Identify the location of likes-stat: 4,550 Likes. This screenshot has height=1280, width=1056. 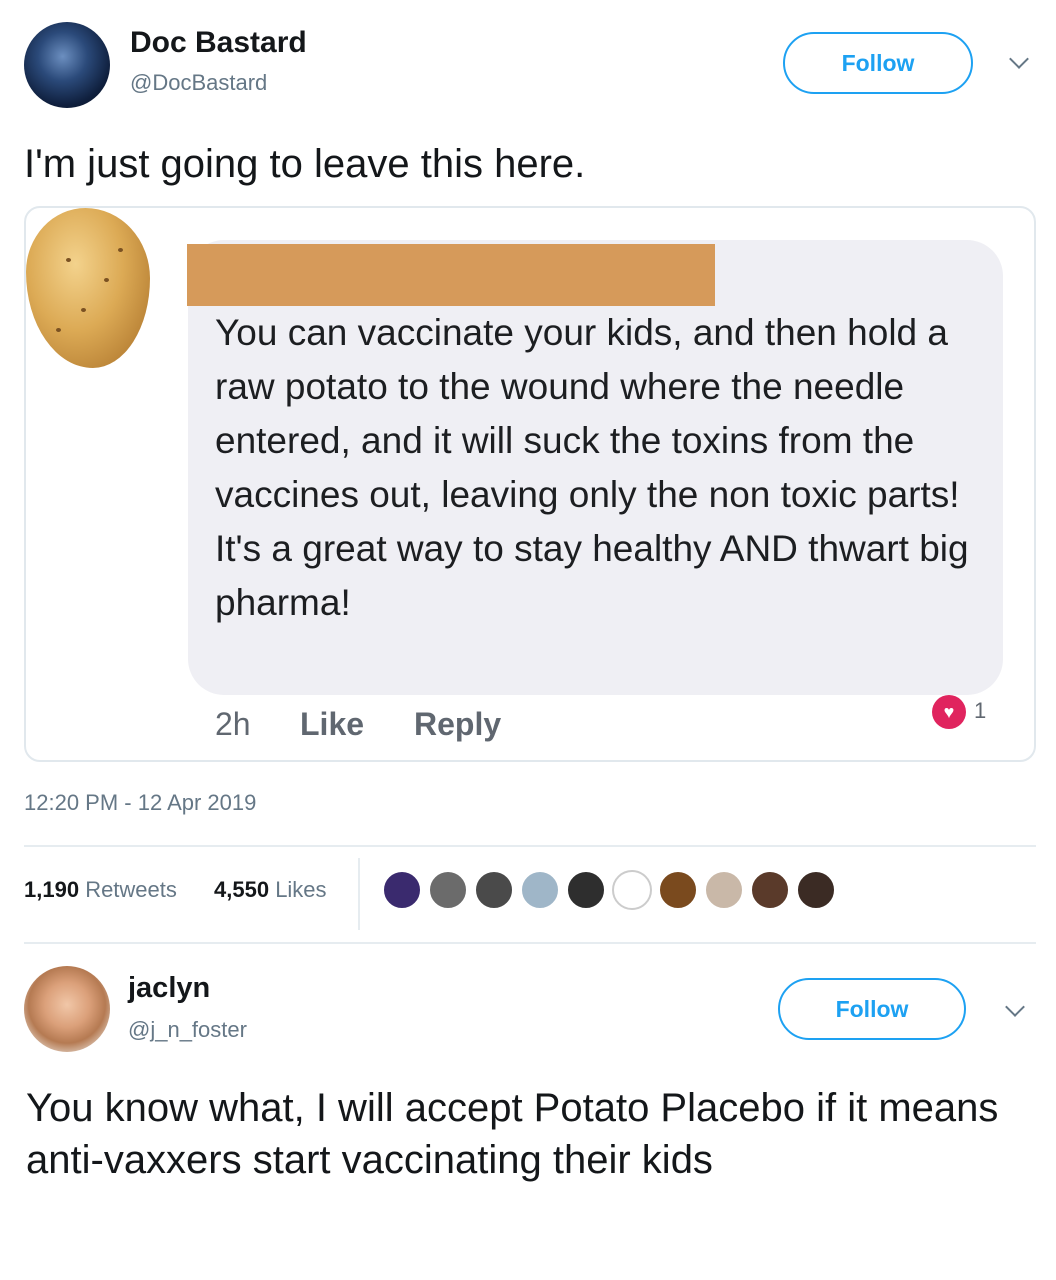
(270, 890).